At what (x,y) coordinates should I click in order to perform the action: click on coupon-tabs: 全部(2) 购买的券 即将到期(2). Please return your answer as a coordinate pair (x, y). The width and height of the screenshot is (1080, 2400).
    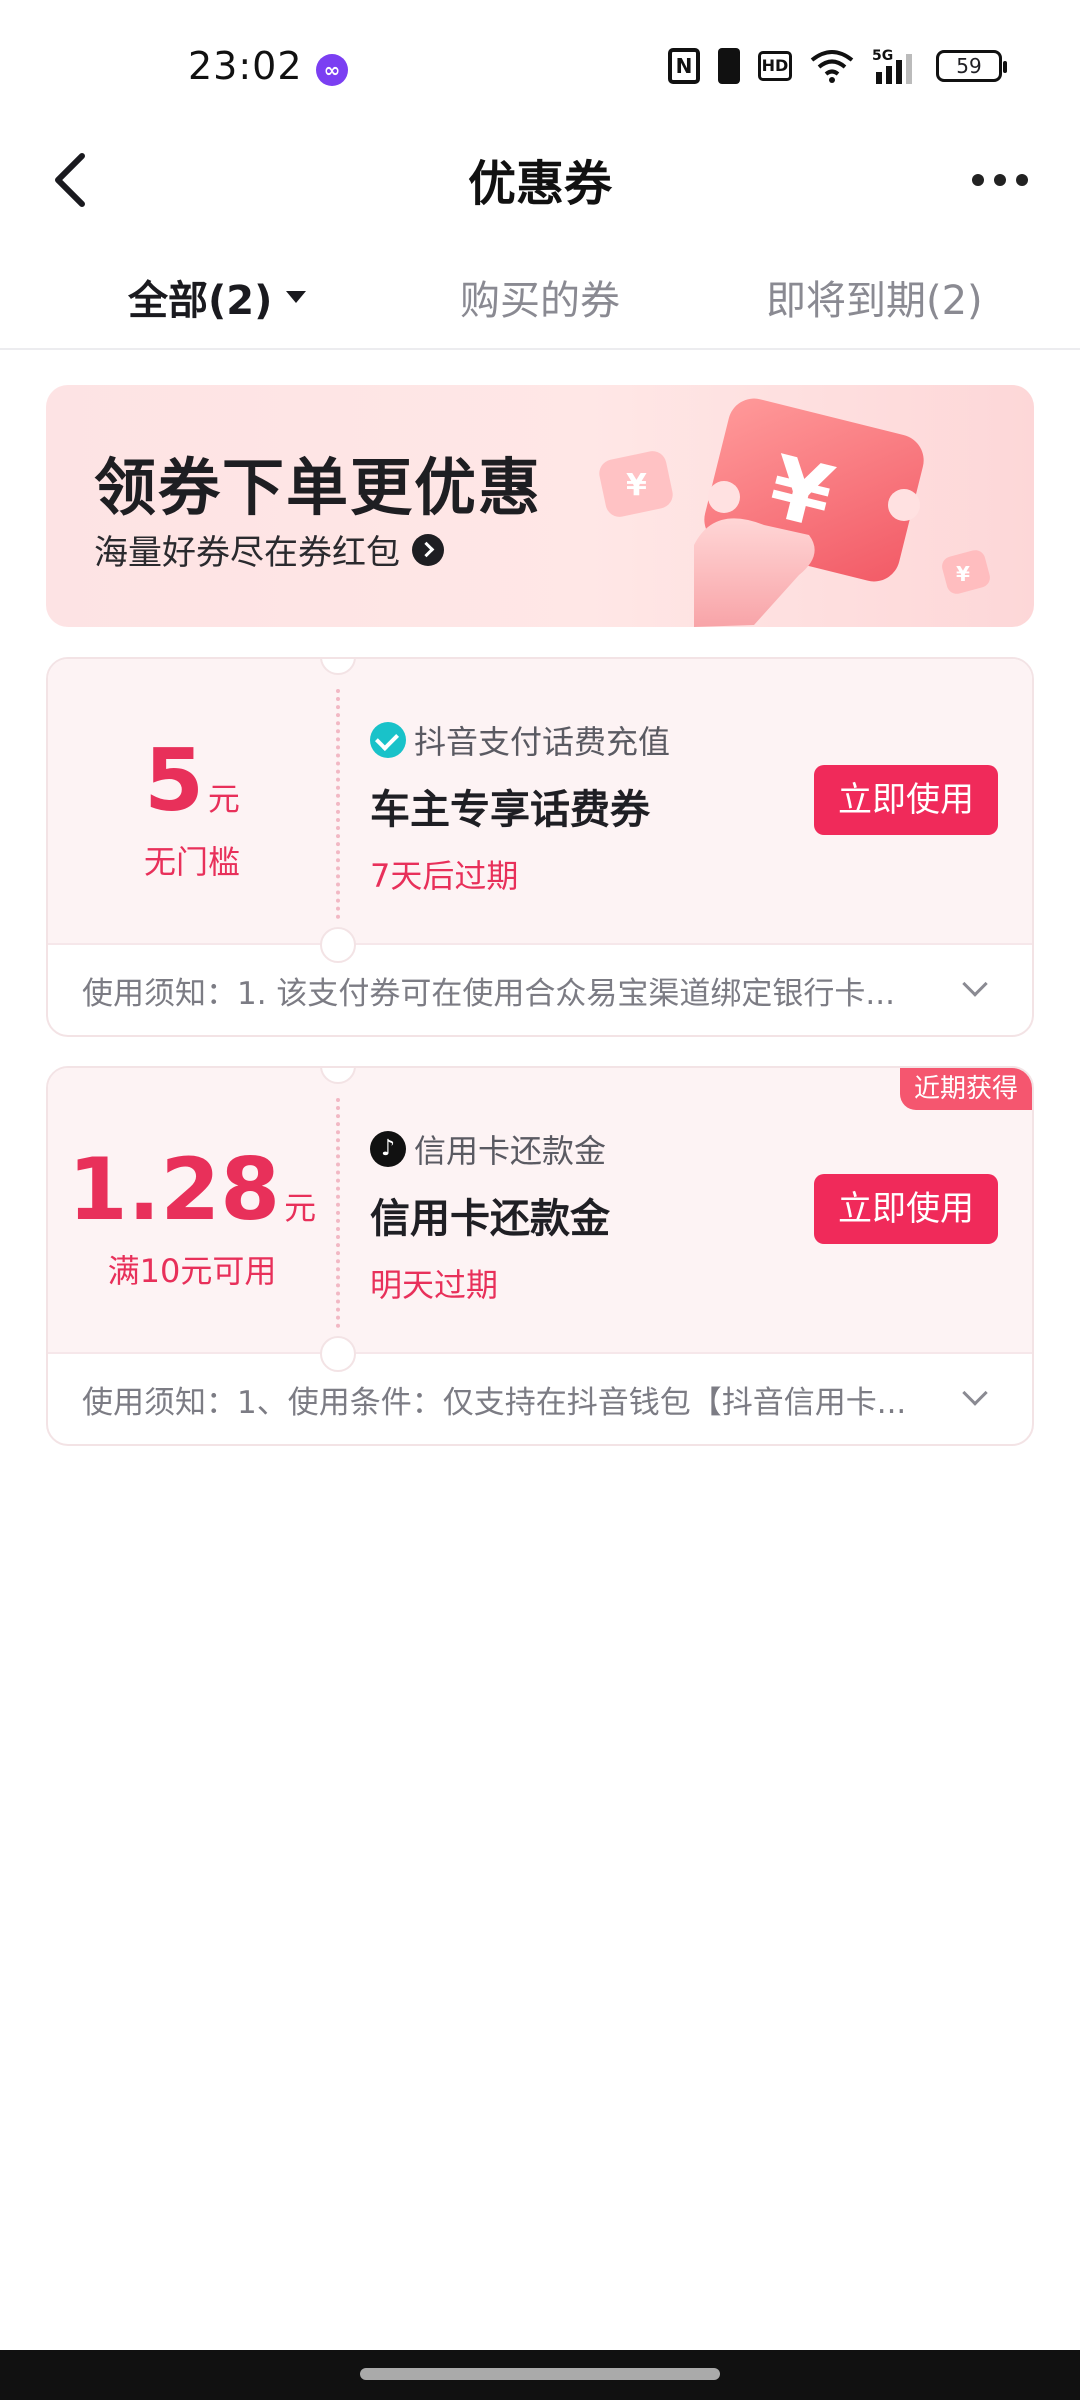
    Looking at the image, I should click on (540, 300).